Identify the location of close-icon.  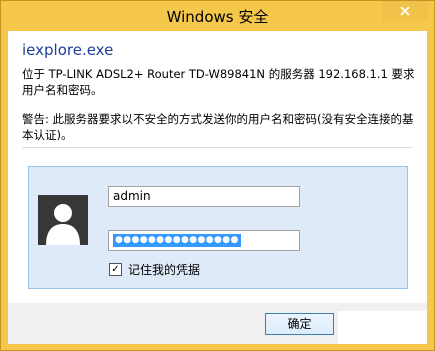
(405, 11).